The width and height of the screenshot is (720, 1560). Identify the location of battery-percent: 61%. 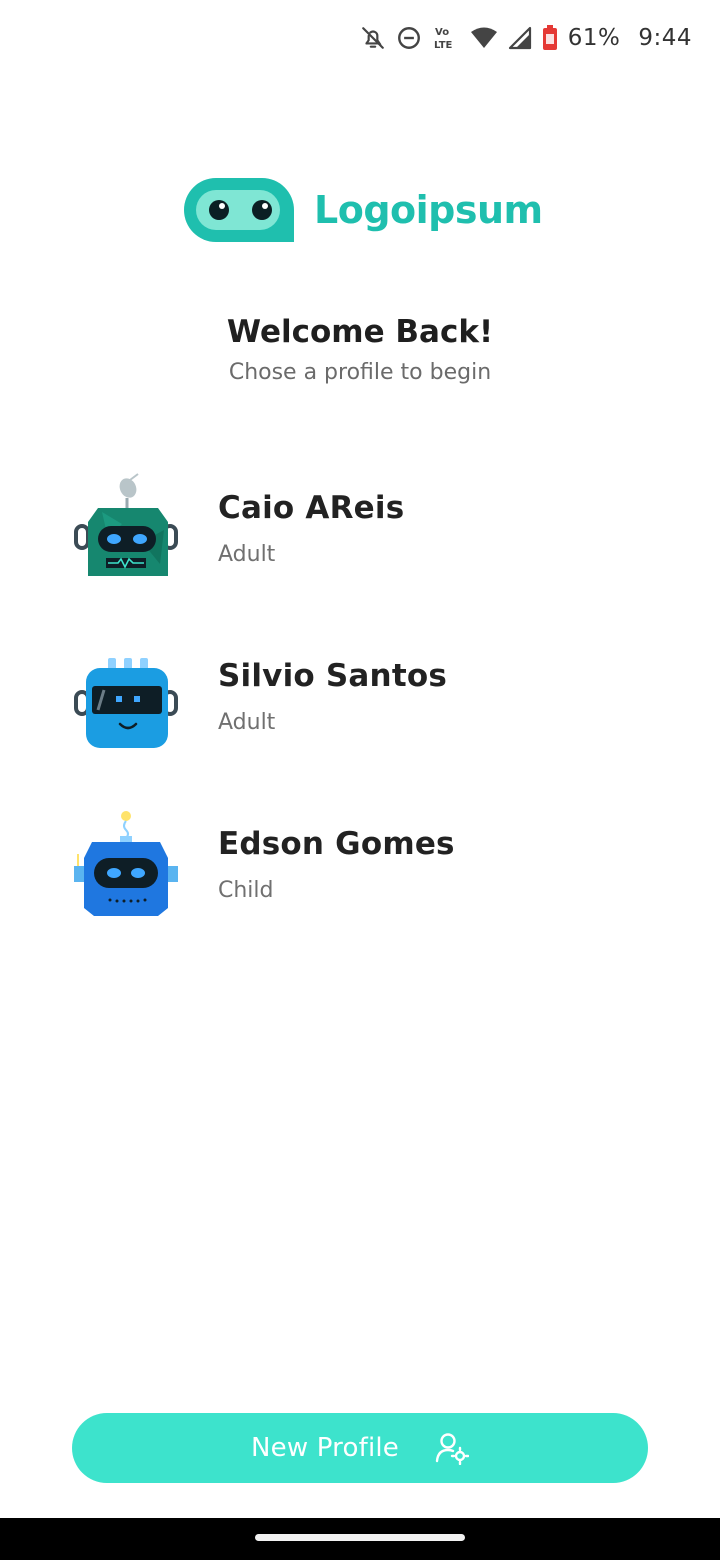
(594, 38).